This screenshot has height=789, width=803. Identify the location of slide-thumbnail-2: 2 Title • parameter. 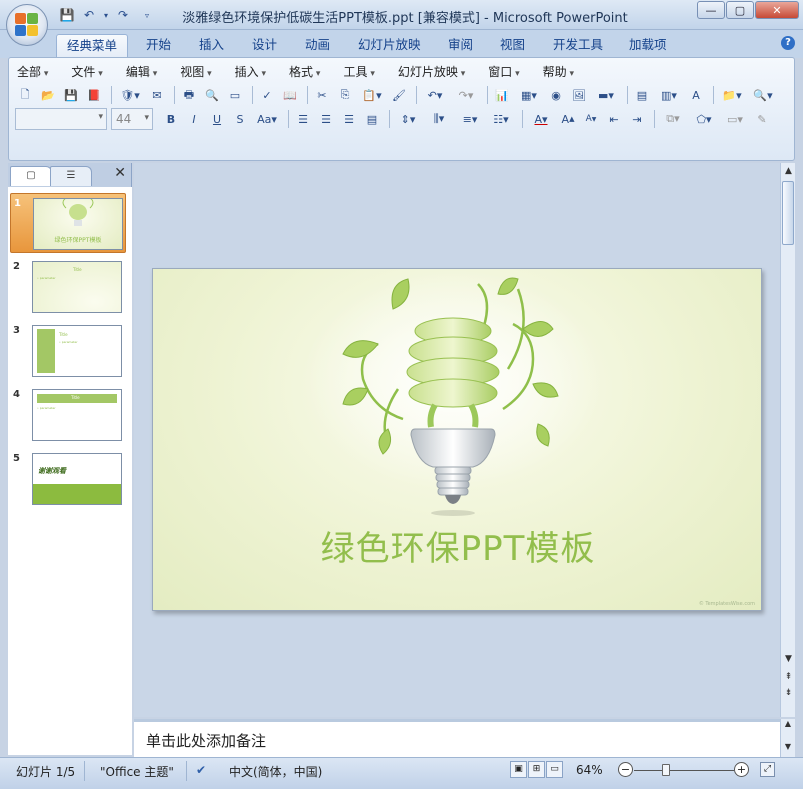
(68, 287).